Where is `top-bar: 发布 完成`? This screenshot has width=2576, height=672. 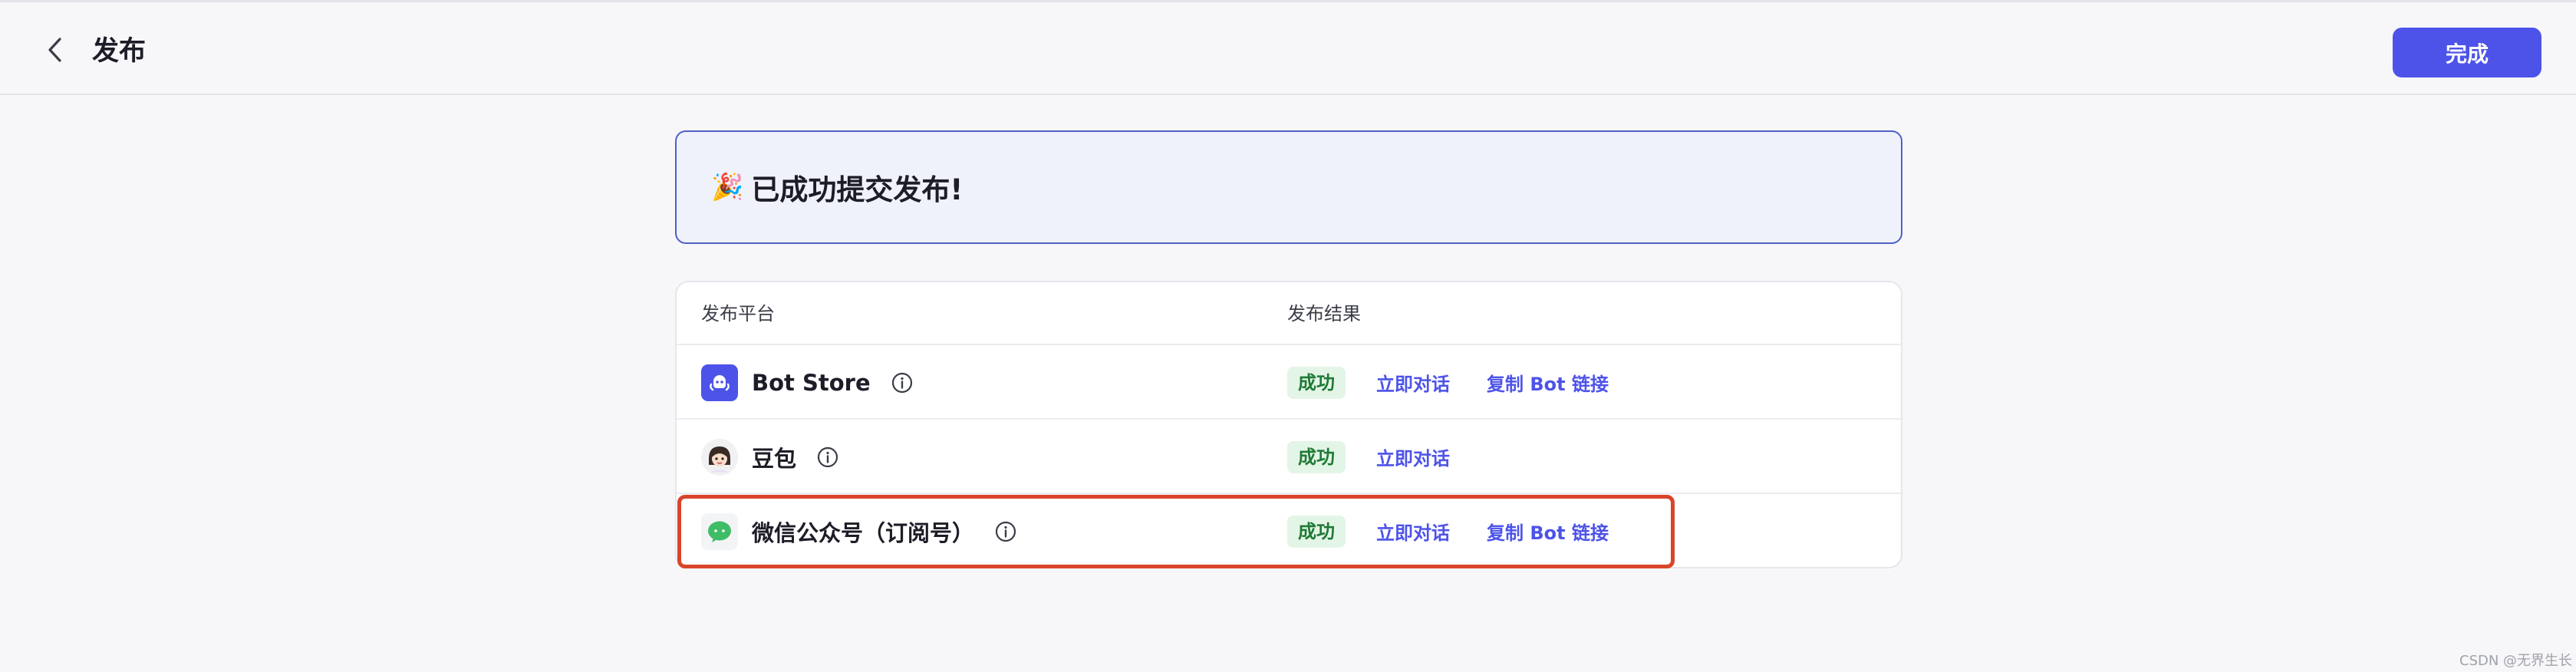 top-bar: 发布 完成 is located at coordinates (1288, 47).